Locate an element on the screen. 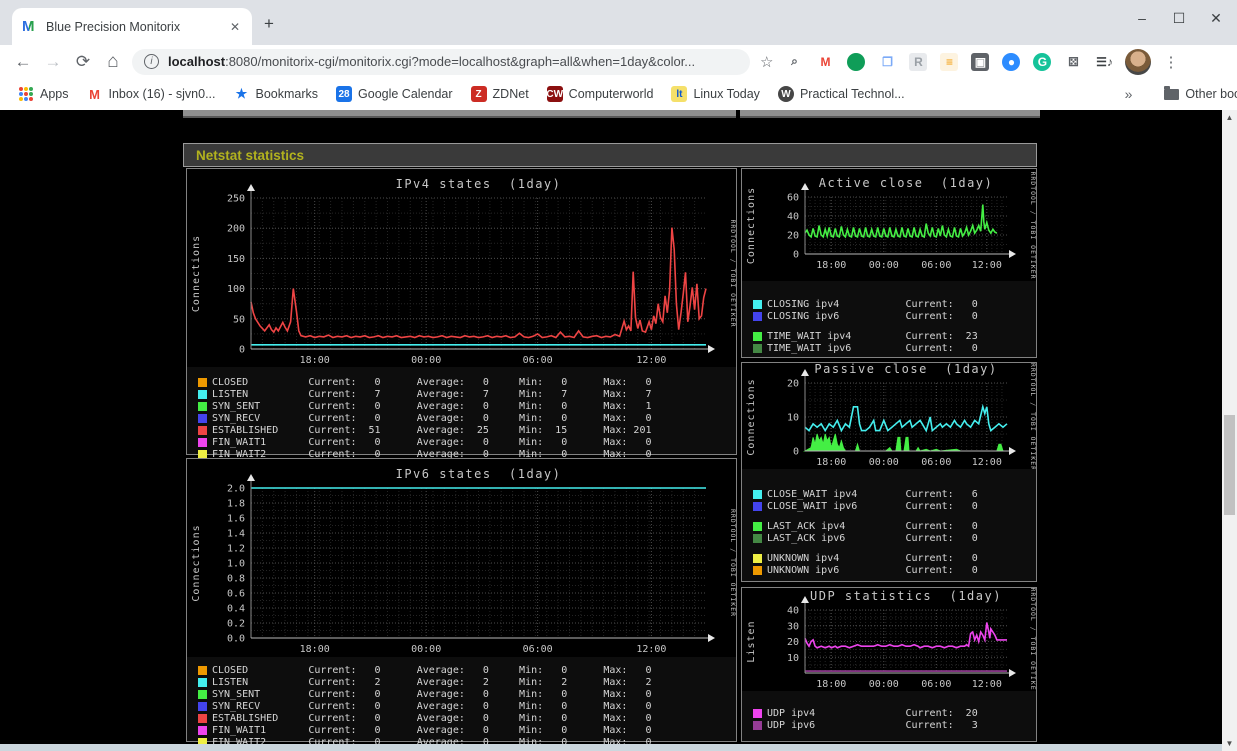 This screenshot has height=751, width=1237. forward-button: → is located at coordinates (53, 62).